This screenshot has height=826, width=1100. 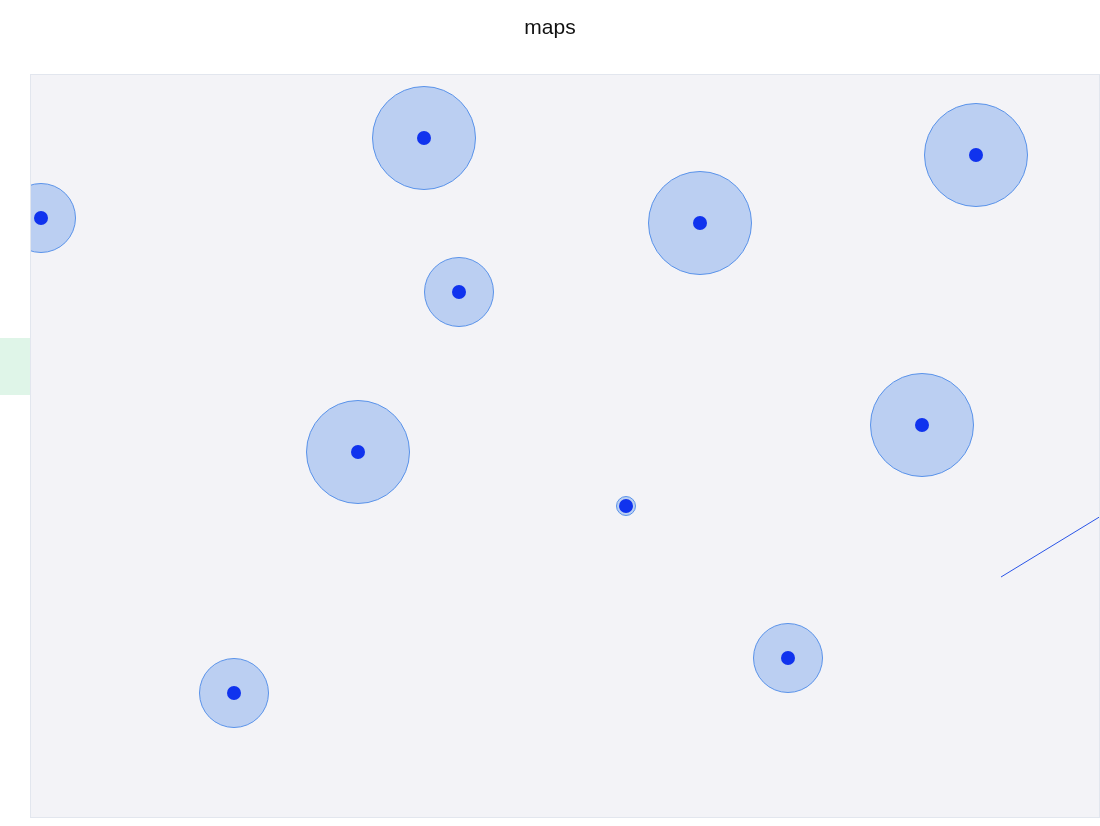 What do you see at coordinates (550, 27) in the screenshot?
I see `page-title: maps` at bounding box center [550, 27].